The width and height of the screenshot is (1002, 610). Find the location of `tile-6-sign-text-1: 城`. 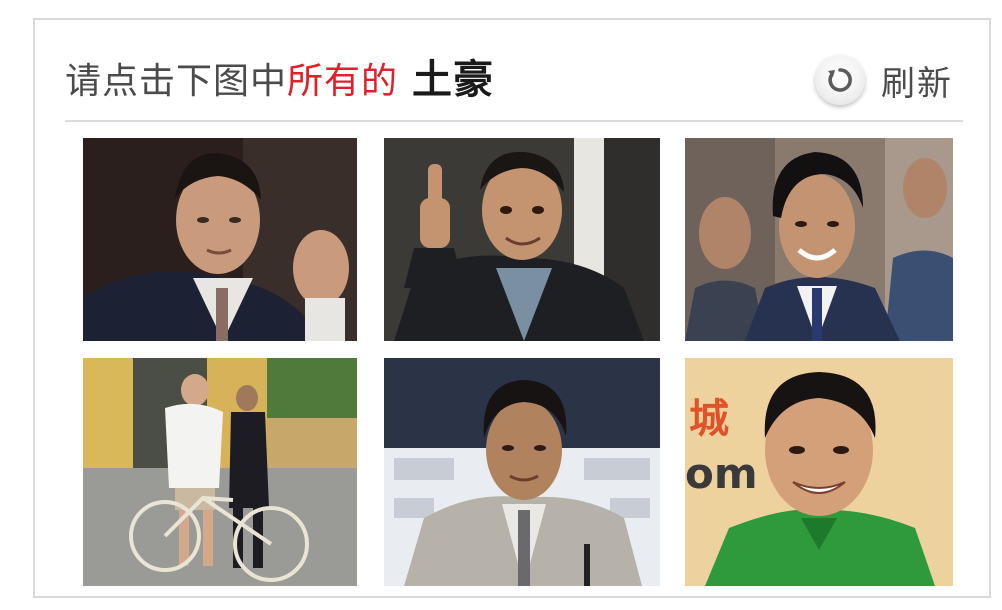

tile-6-sign-text-1: 城 is located at coordinates (709, 419).